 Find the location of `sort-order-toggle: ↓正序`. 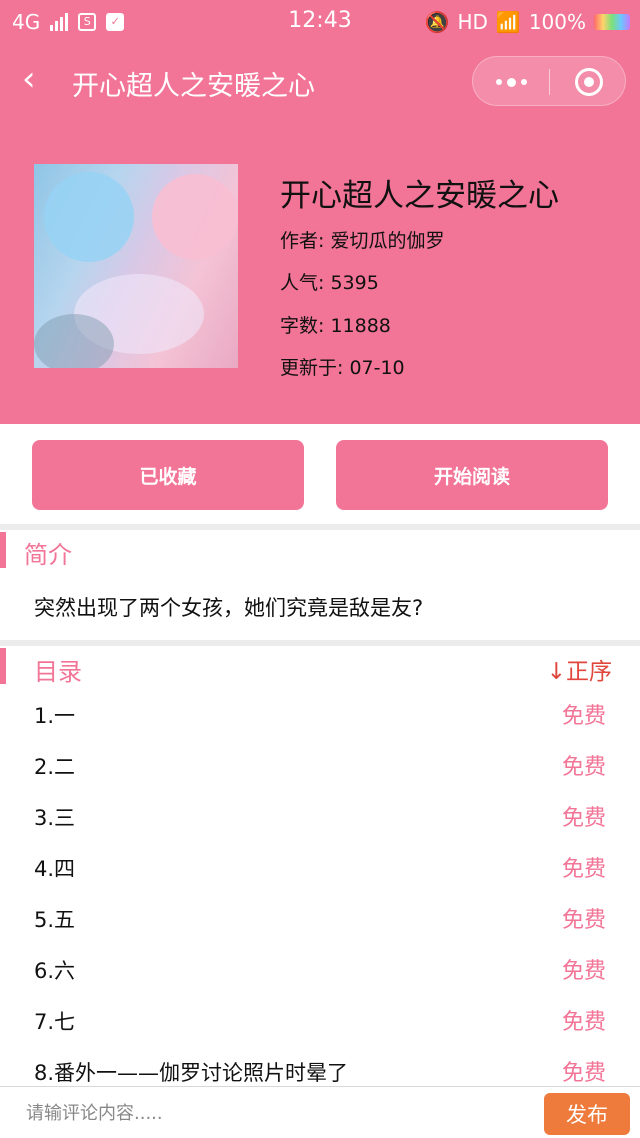

sort-order-toggle: ↓正序 is located at coordinates (579, 669).